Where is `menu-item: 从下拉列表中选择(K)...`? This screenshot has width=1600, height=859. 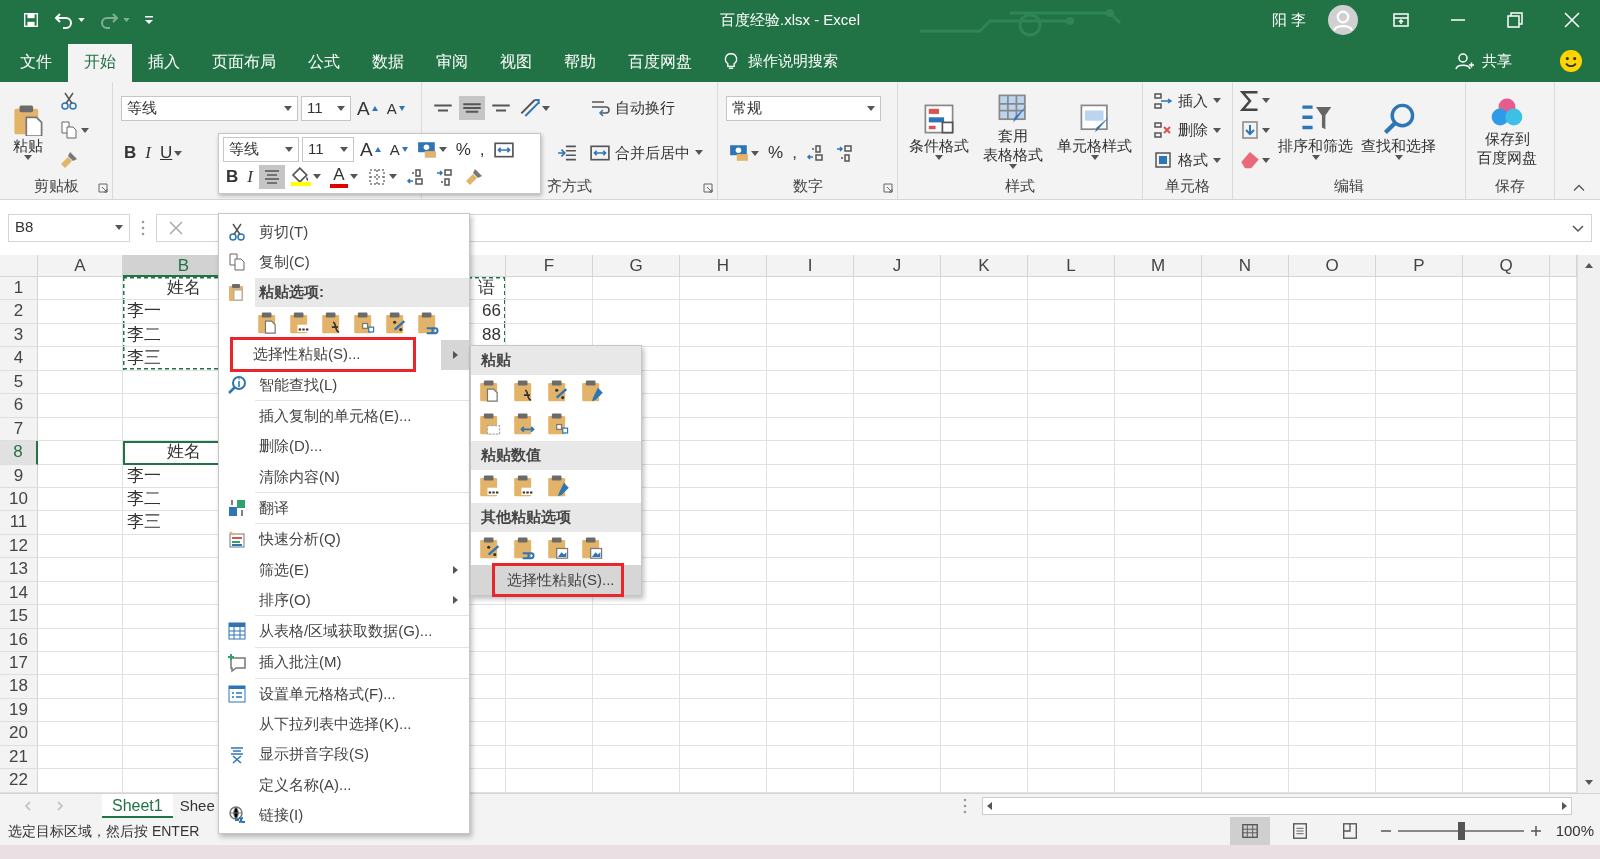
menu-item: 从下拉列表中选择(K)... is located at coordinates (344, 724).